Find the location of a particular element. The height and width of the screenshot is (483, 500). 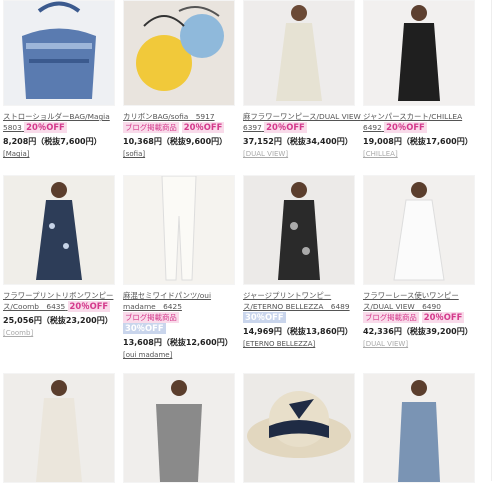

product-name: フラワープリントリボンワンピース/Coomb 6435 20％OFF is located at coordinates (62, 301).